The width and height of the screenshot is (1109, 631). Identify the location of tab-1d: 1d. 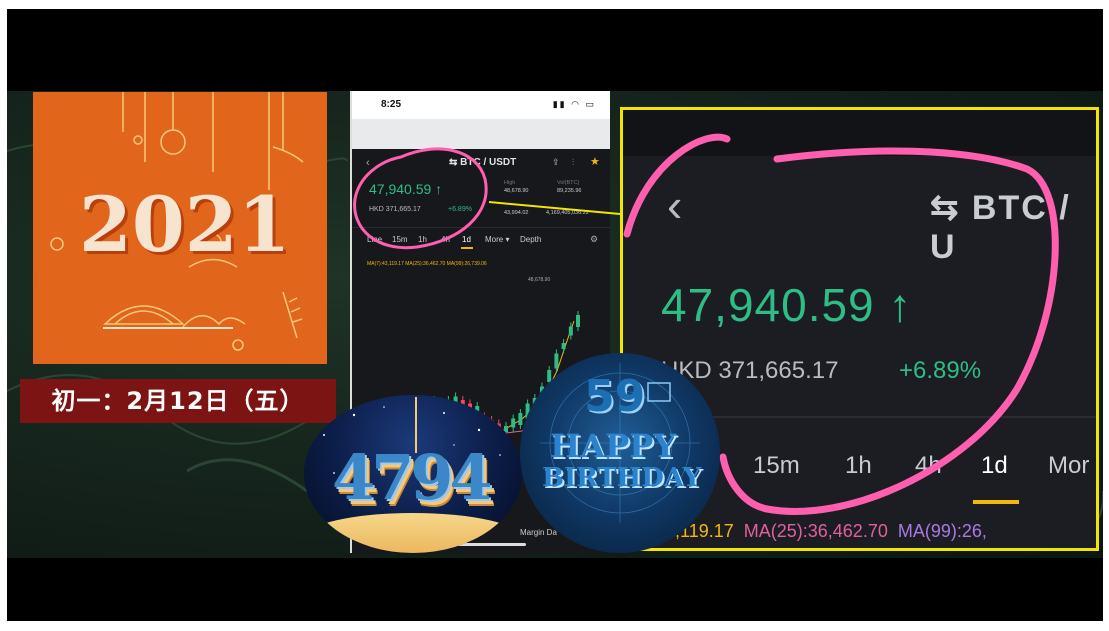
(466, 239).